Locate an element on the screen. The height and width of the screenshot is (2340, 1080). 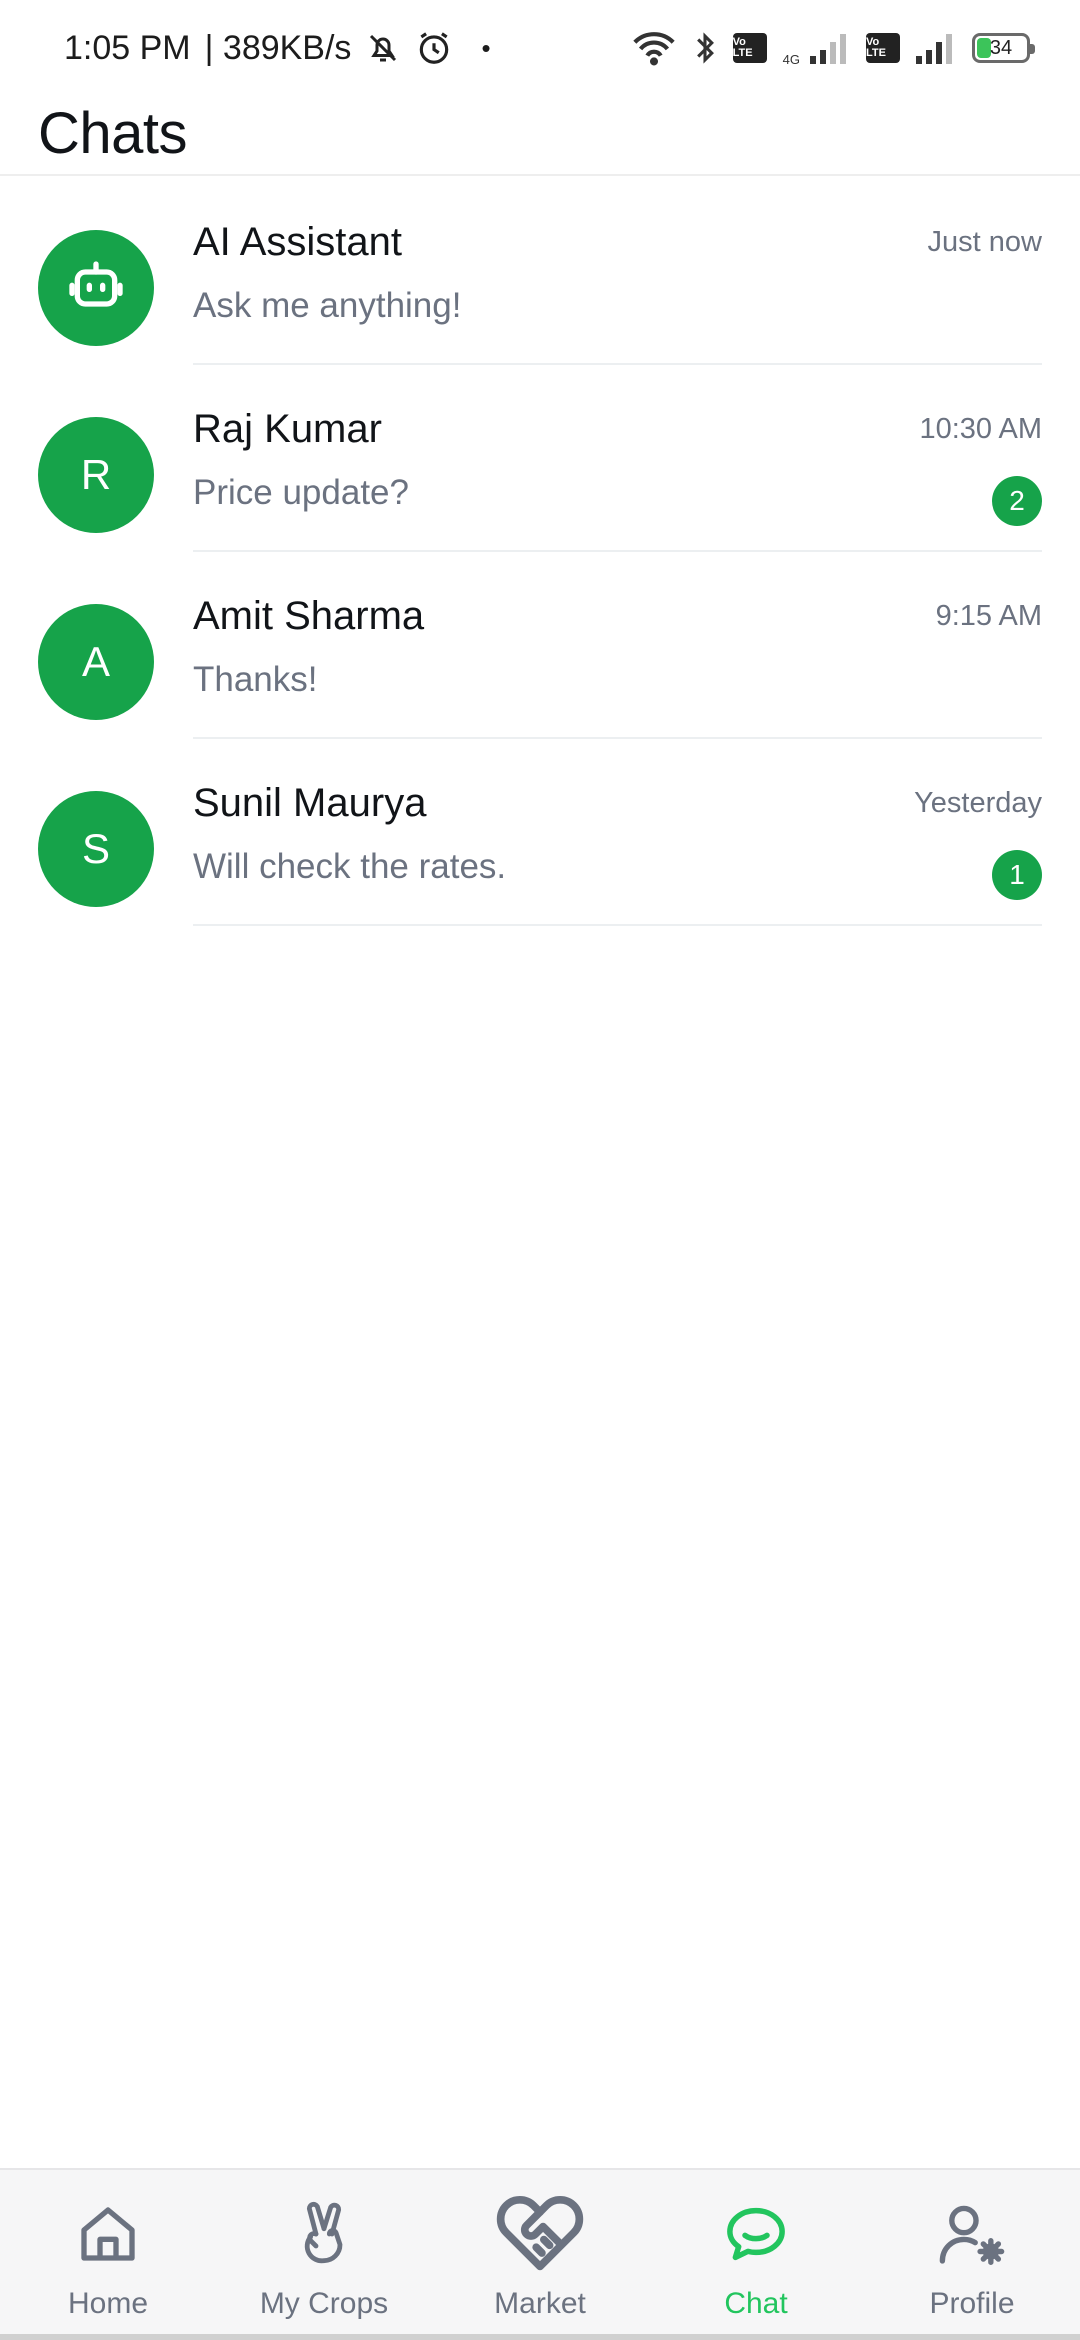
battery-icon: 34 is located at coordinates (1003, 48).